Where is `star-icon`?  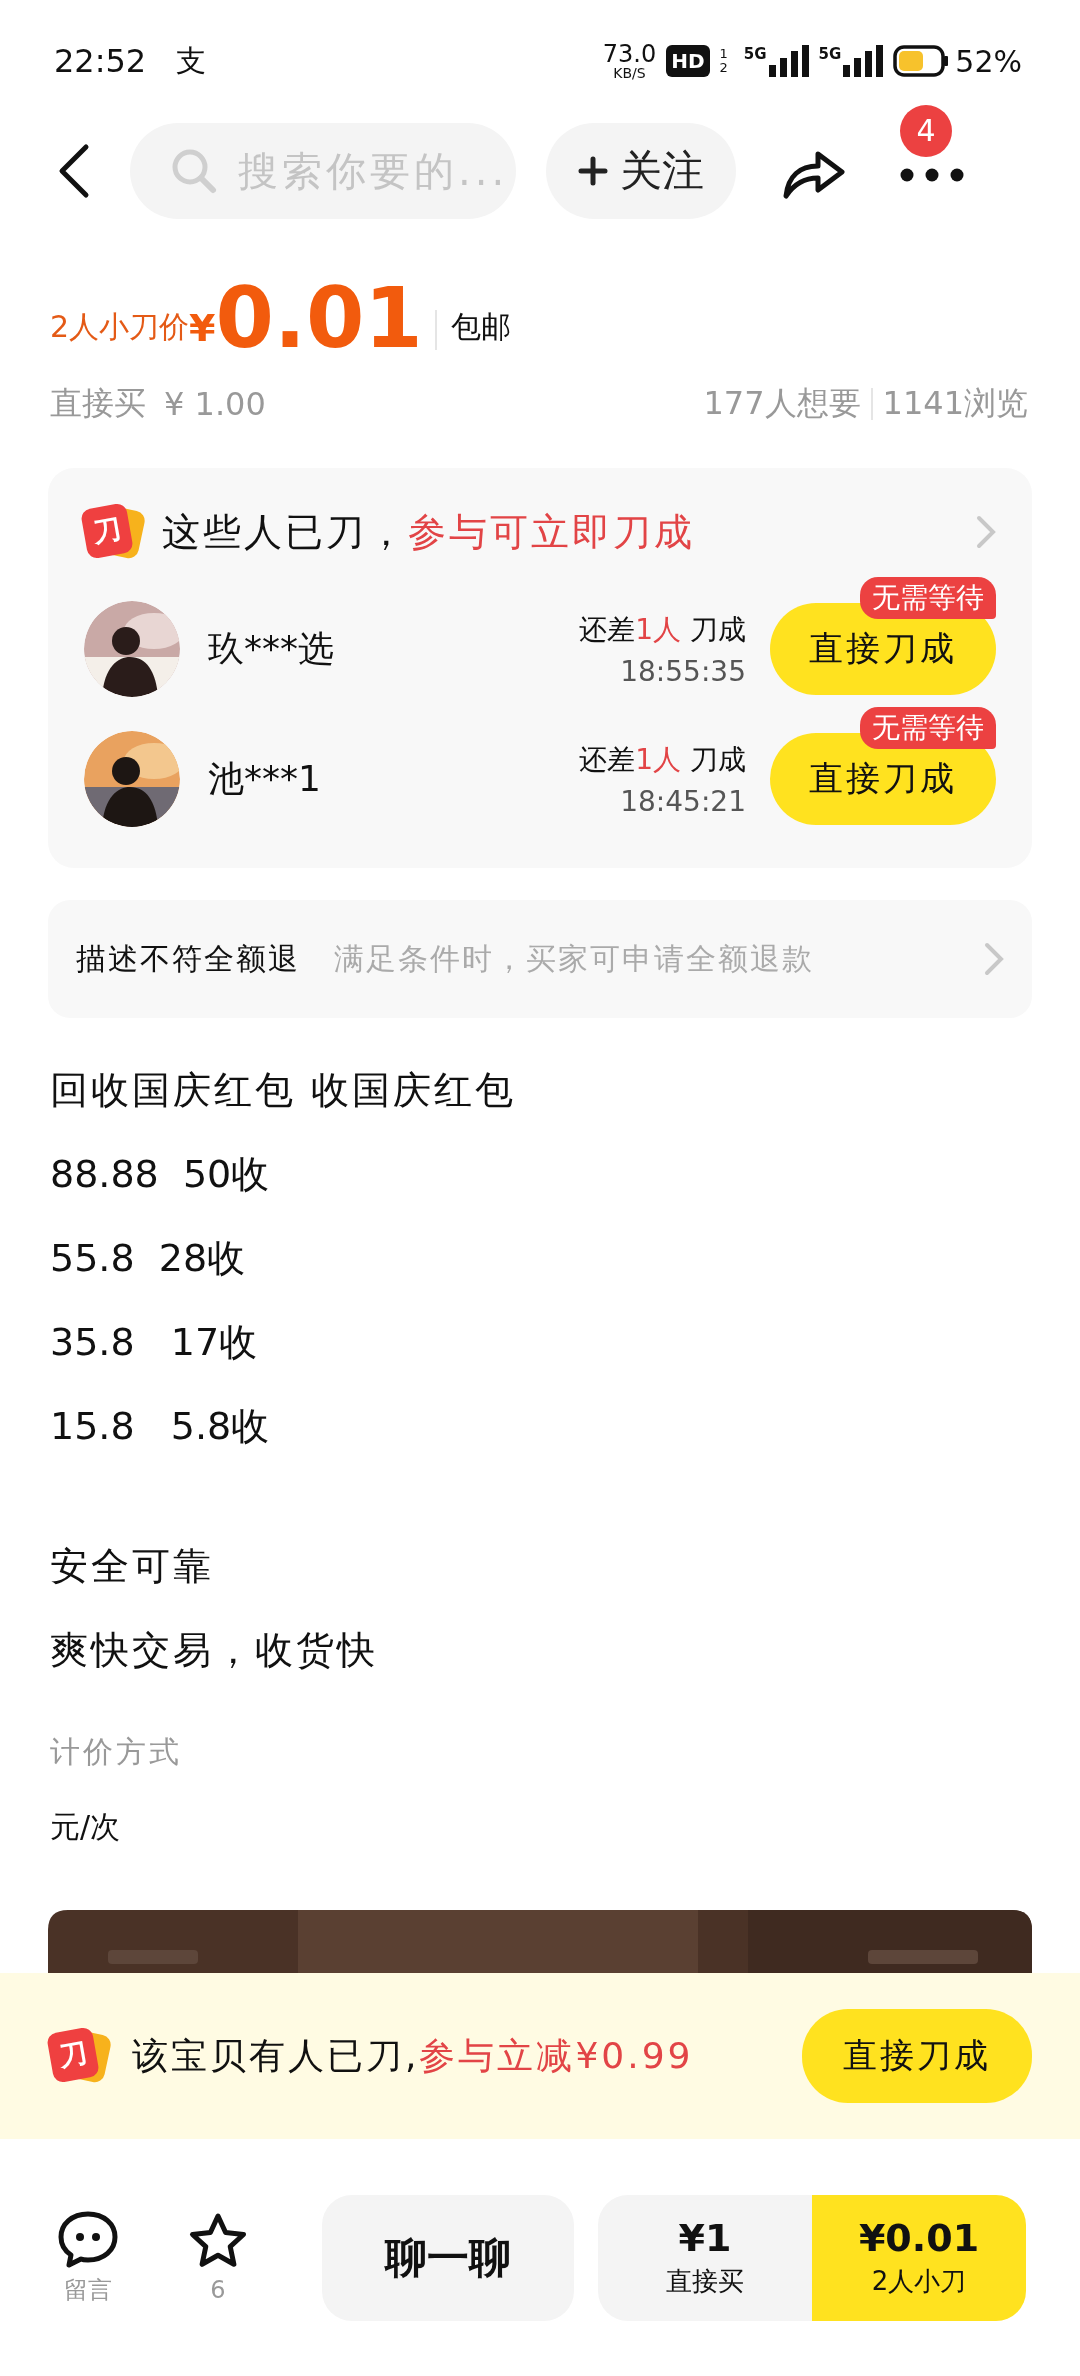
star-icon is located at coordinates (218, 2240).